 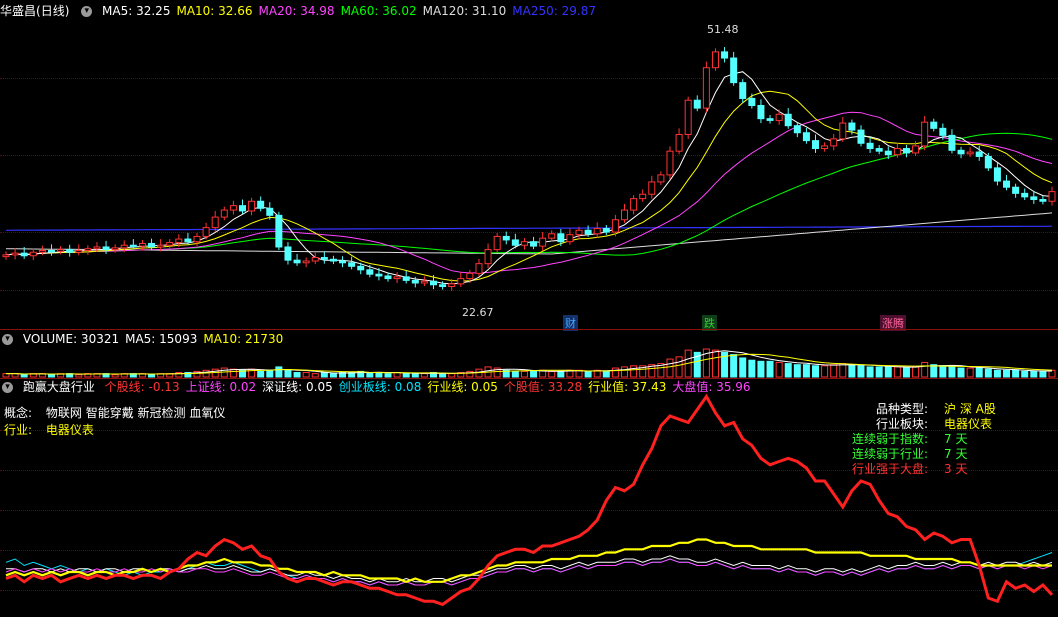 I want to click on concept-value: 物联网 智能穿戴 新冠检测 血氧仪, so click(x=135, y=413).